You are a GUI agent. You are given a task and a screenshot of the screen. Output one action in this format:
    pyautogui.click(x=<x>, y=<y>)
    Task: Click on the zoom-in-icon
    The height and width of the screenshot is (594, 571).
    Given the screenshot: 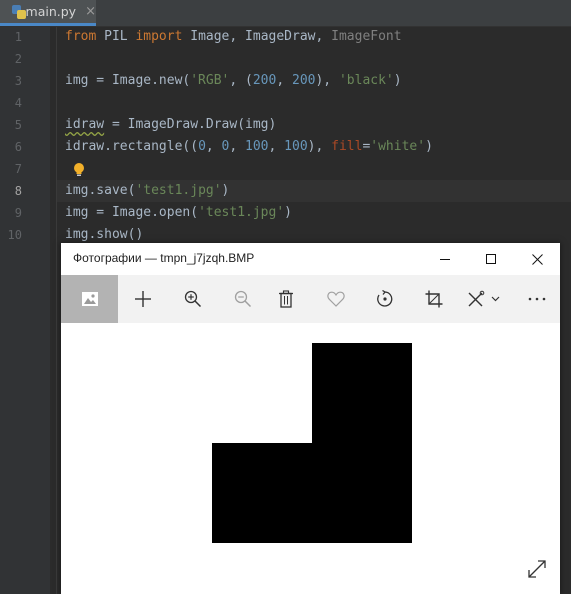 What is the action you would take?
    pyautogui.click(x=193, y=299)
    